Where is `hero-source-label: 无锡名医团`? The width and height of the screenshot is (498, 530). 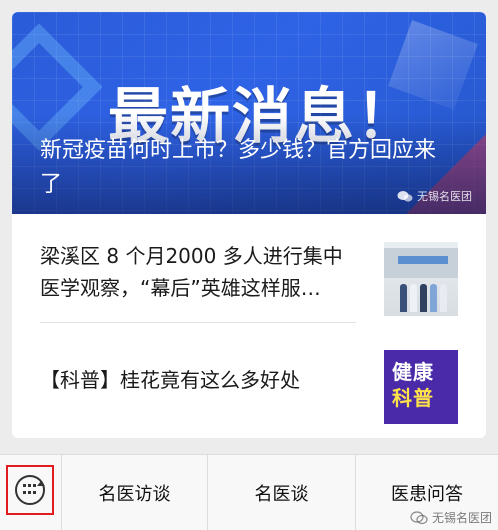
hero-source-label: 无锡名医团 is located at coordinates (444, 196).